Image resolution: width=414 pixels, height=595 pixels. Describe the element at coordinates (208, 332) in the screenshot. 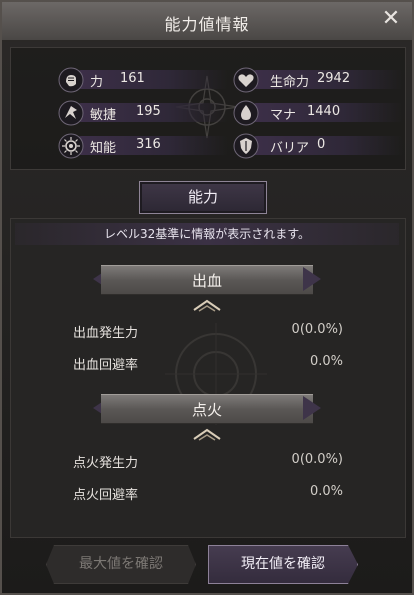

I see `stat-row: 出血発生力 0(0.0%)` at that location.